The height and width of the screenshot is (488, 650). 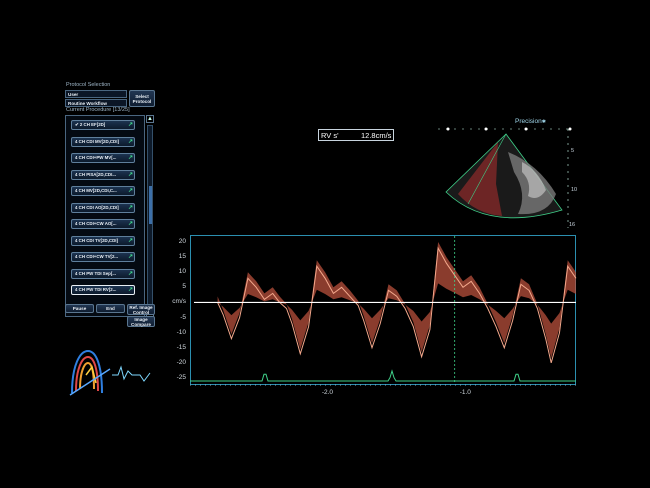 I want to click on x-tick-label: -1.0, so click(x=465, y=392).